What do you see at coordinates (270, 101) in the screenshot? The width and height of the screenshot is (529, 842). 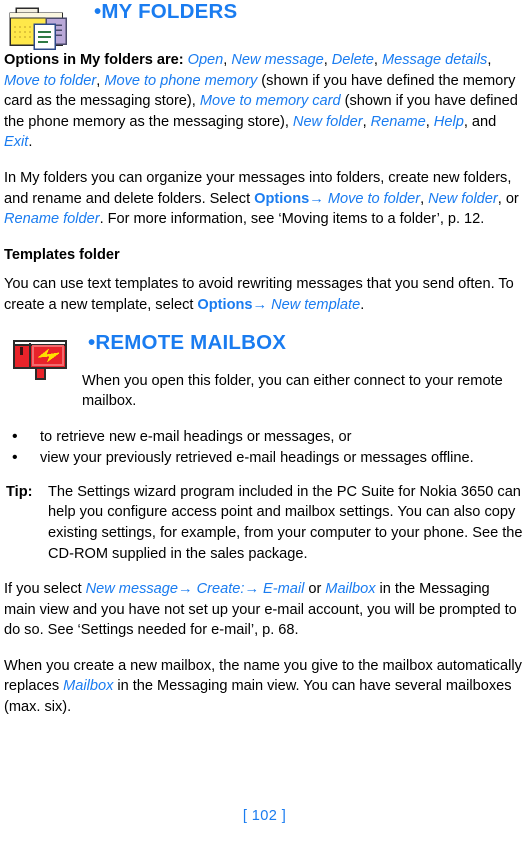 I see `option-move-to-memory-card: Move to memory card` at bounding box center [270, 101].